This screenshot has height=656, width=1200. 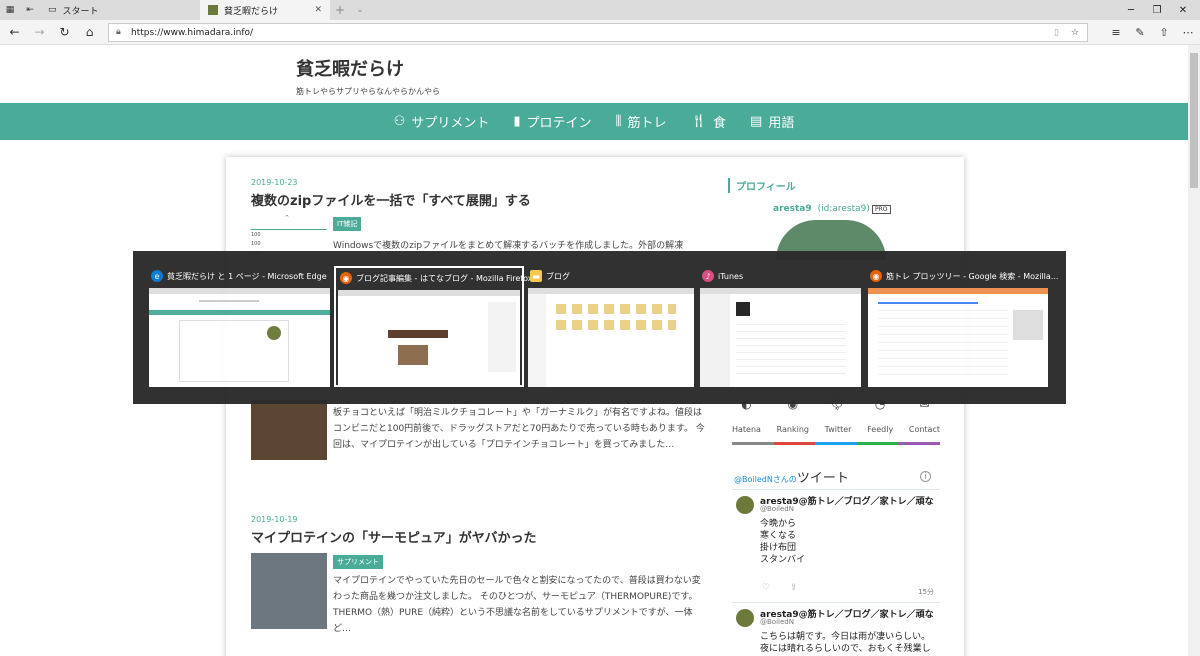 I want to click on switcher-window-firefox-blog: ◉ ブログ記事編集 - はてなブログ - Mozilla Firefox, so click(x=433, y=326).